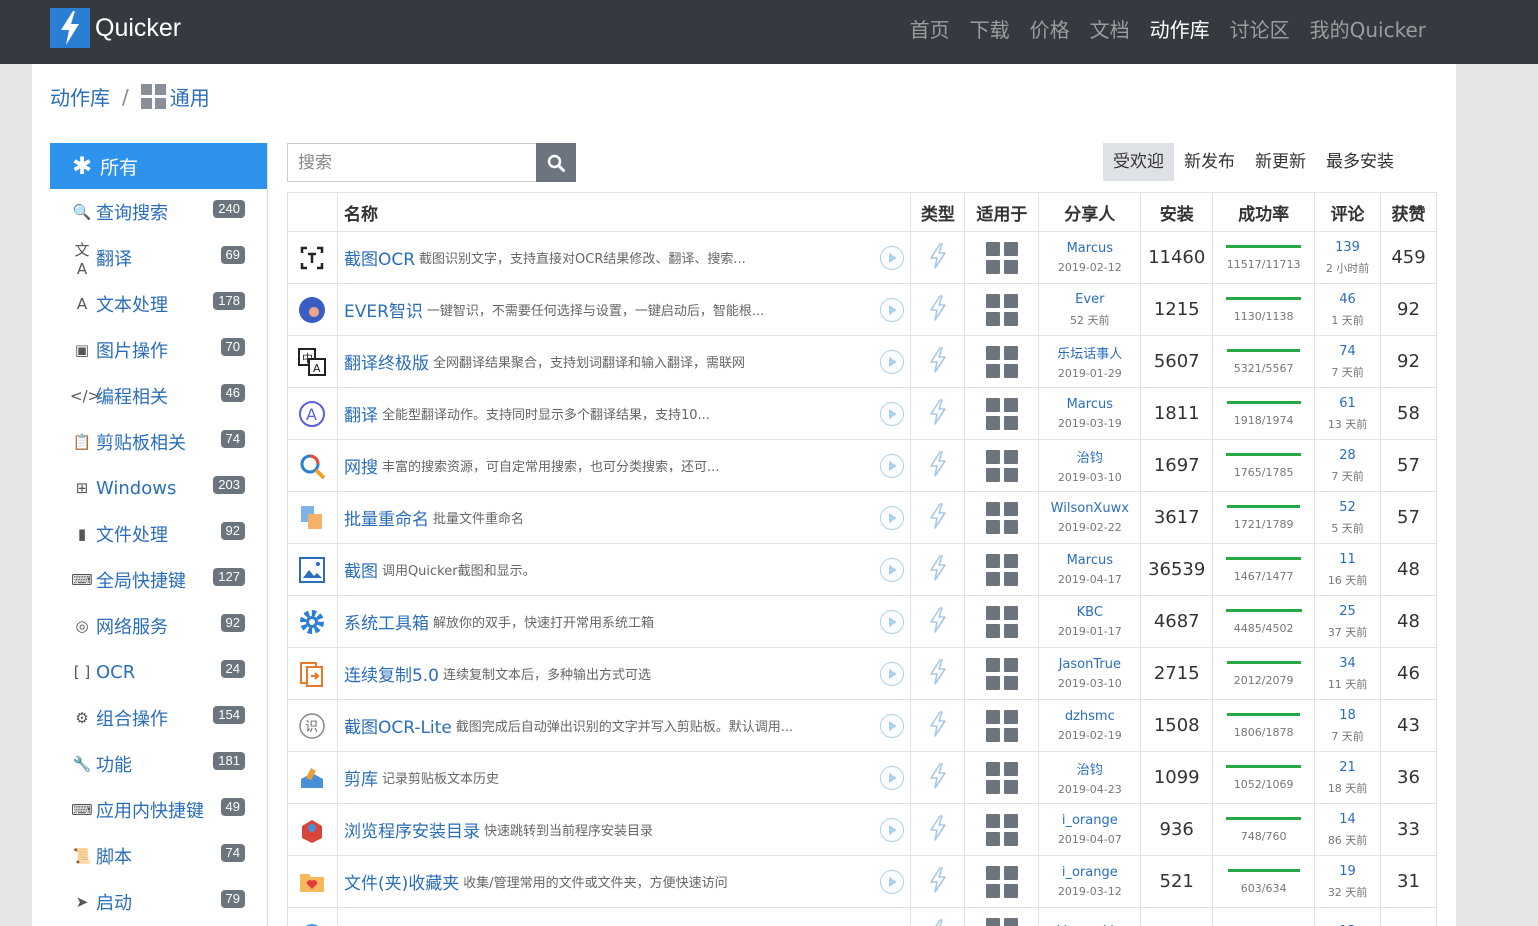  I want to click on sidebar-item: 📋 剪贴板相关 74, so click(158, 442).